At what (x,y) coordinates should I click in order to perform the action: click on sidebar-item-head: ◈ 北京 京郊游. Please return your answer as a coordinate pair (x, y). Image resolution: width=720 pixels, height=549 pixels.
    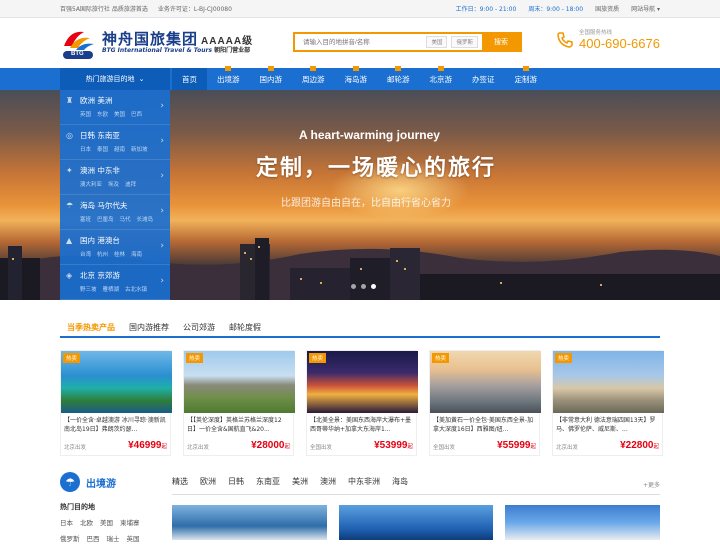
    Looking at the image, I should click on (115, 275).